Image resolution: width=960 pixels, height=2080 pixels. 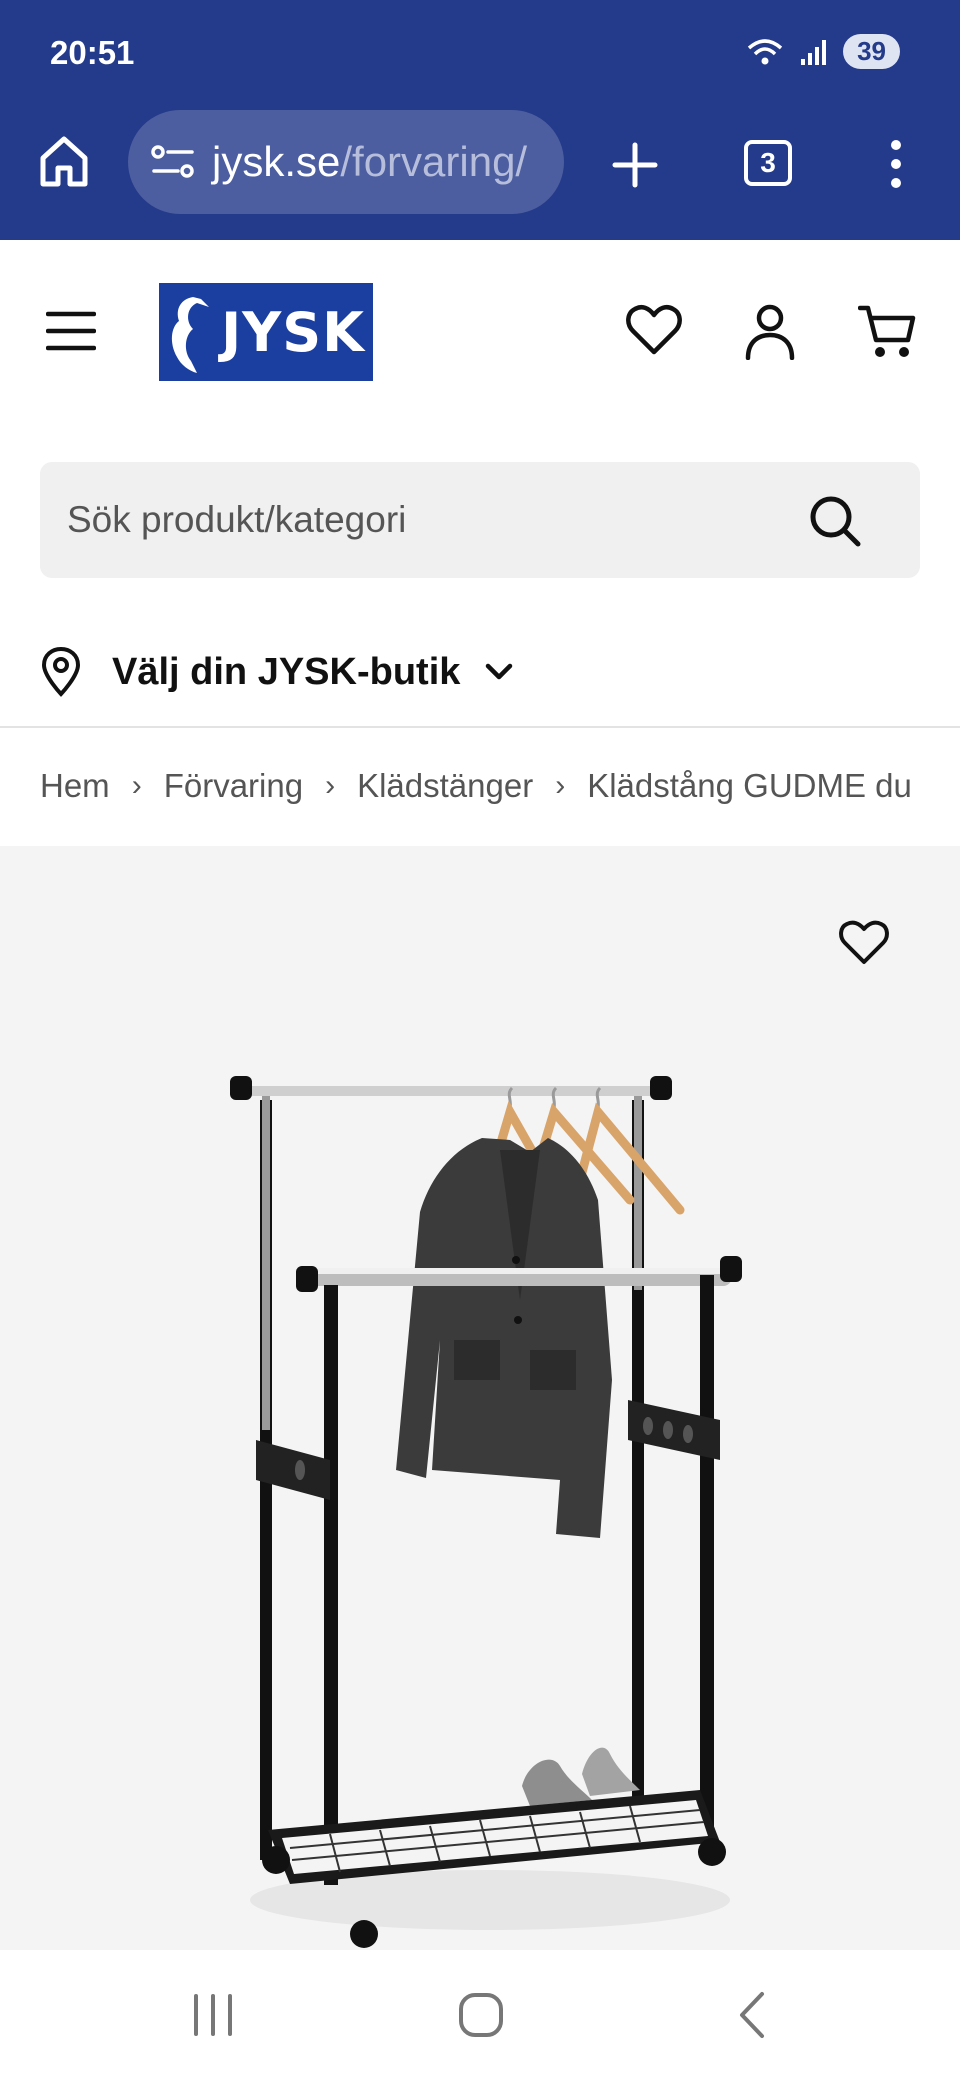 I want to click on location-pin-icon, so click(x=61, y=672).